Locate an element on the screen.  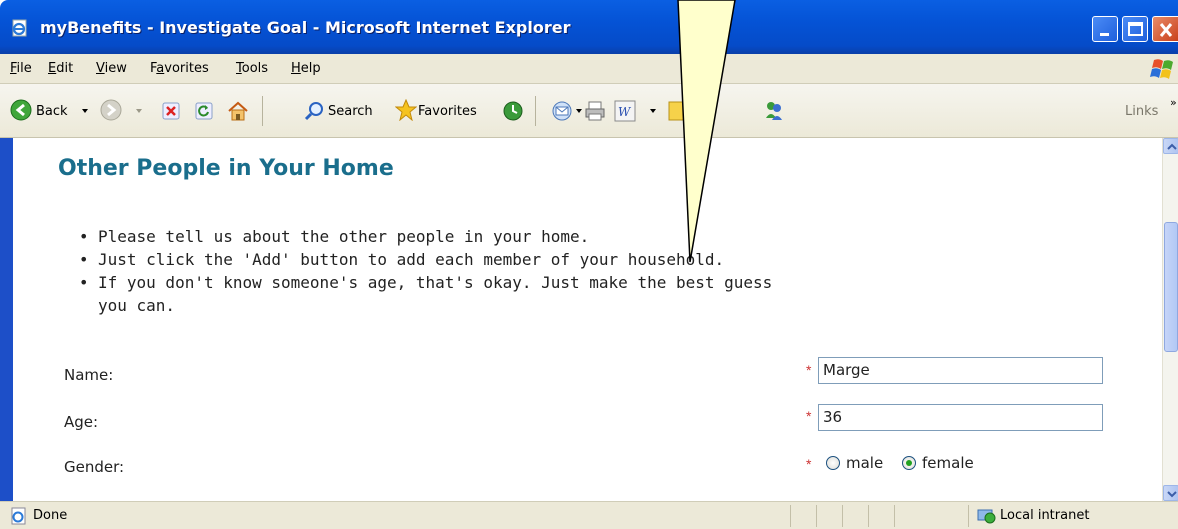
page-title: Other People in Your Home is located at coordinates (226, 168).